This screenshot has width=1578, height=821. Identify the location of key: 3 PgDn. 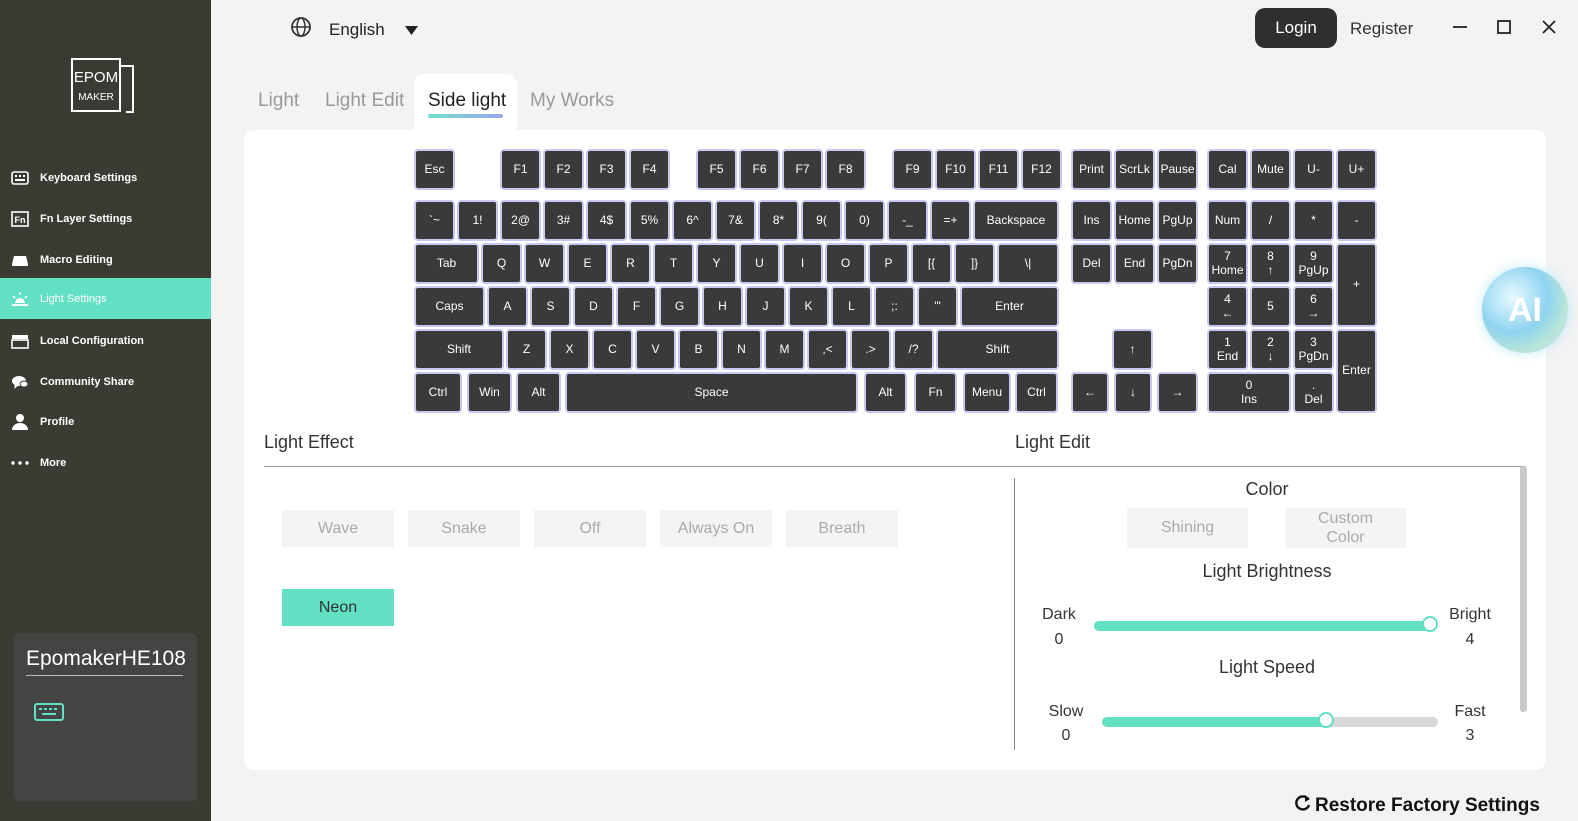
(1313, 349).